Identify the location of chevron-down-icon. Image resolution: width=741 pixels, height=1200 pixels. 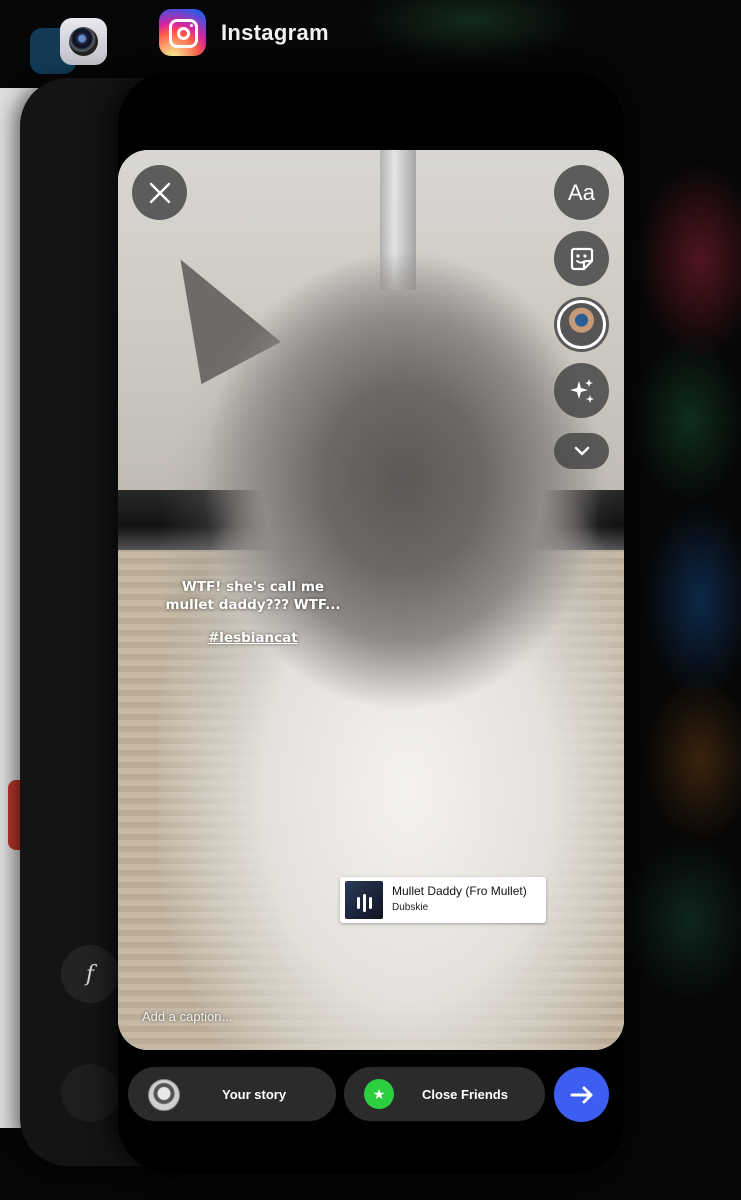
(581, 451).